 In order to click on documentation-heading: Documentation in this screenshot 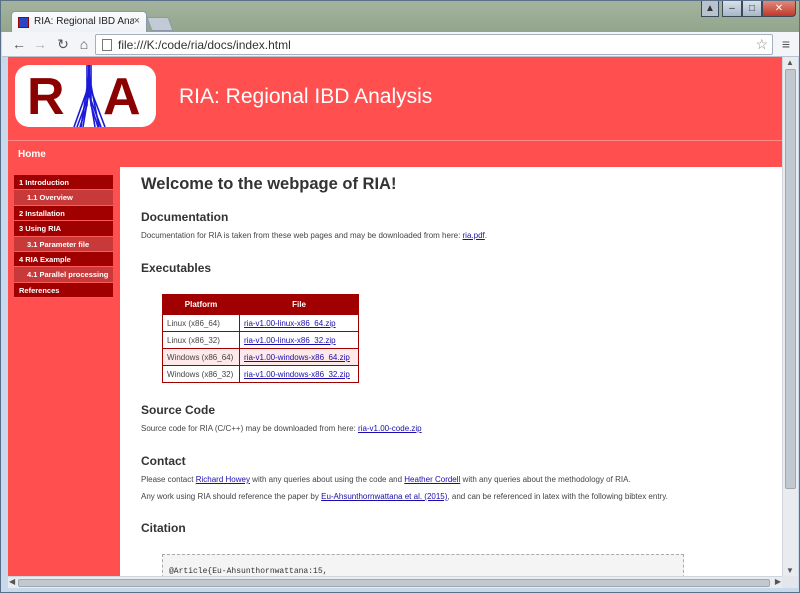, I will do `click(185, 217)`.